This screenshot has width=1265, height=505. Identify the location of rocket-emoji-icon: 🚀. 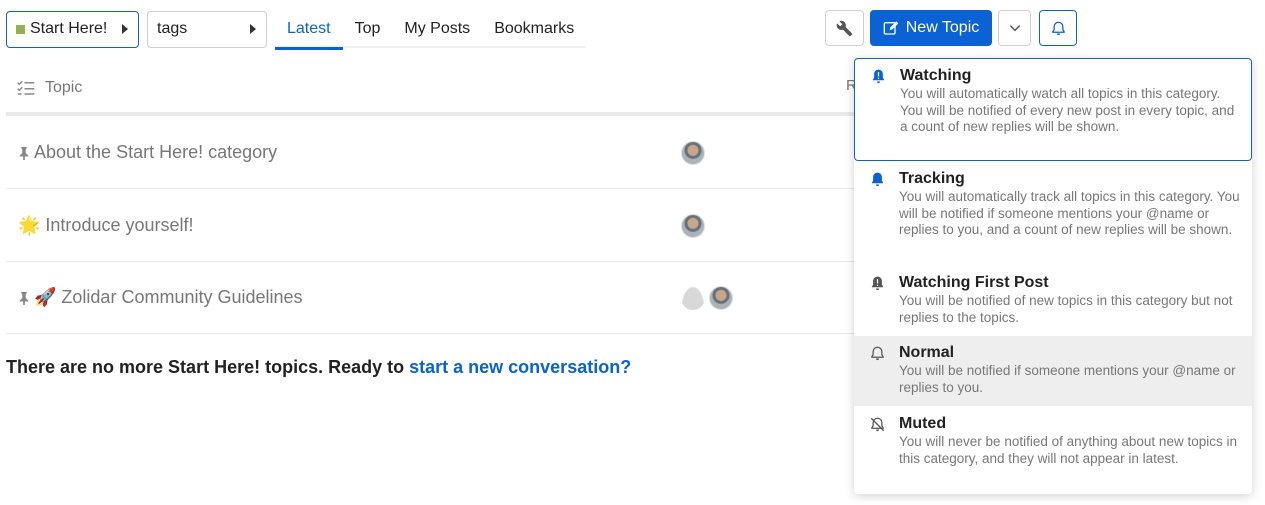
(45, 297).